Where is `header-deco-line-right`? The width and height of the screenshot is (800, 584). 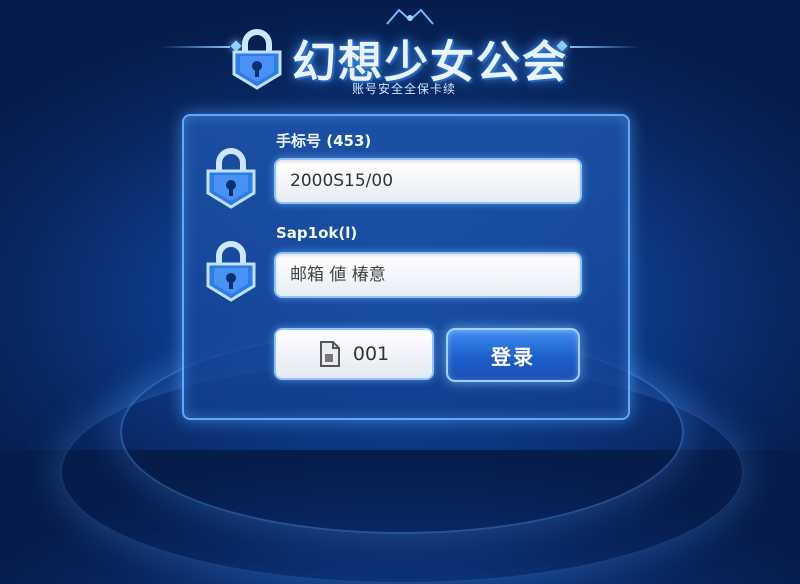
header-deco-line-right is located at coordinates (605, 47).